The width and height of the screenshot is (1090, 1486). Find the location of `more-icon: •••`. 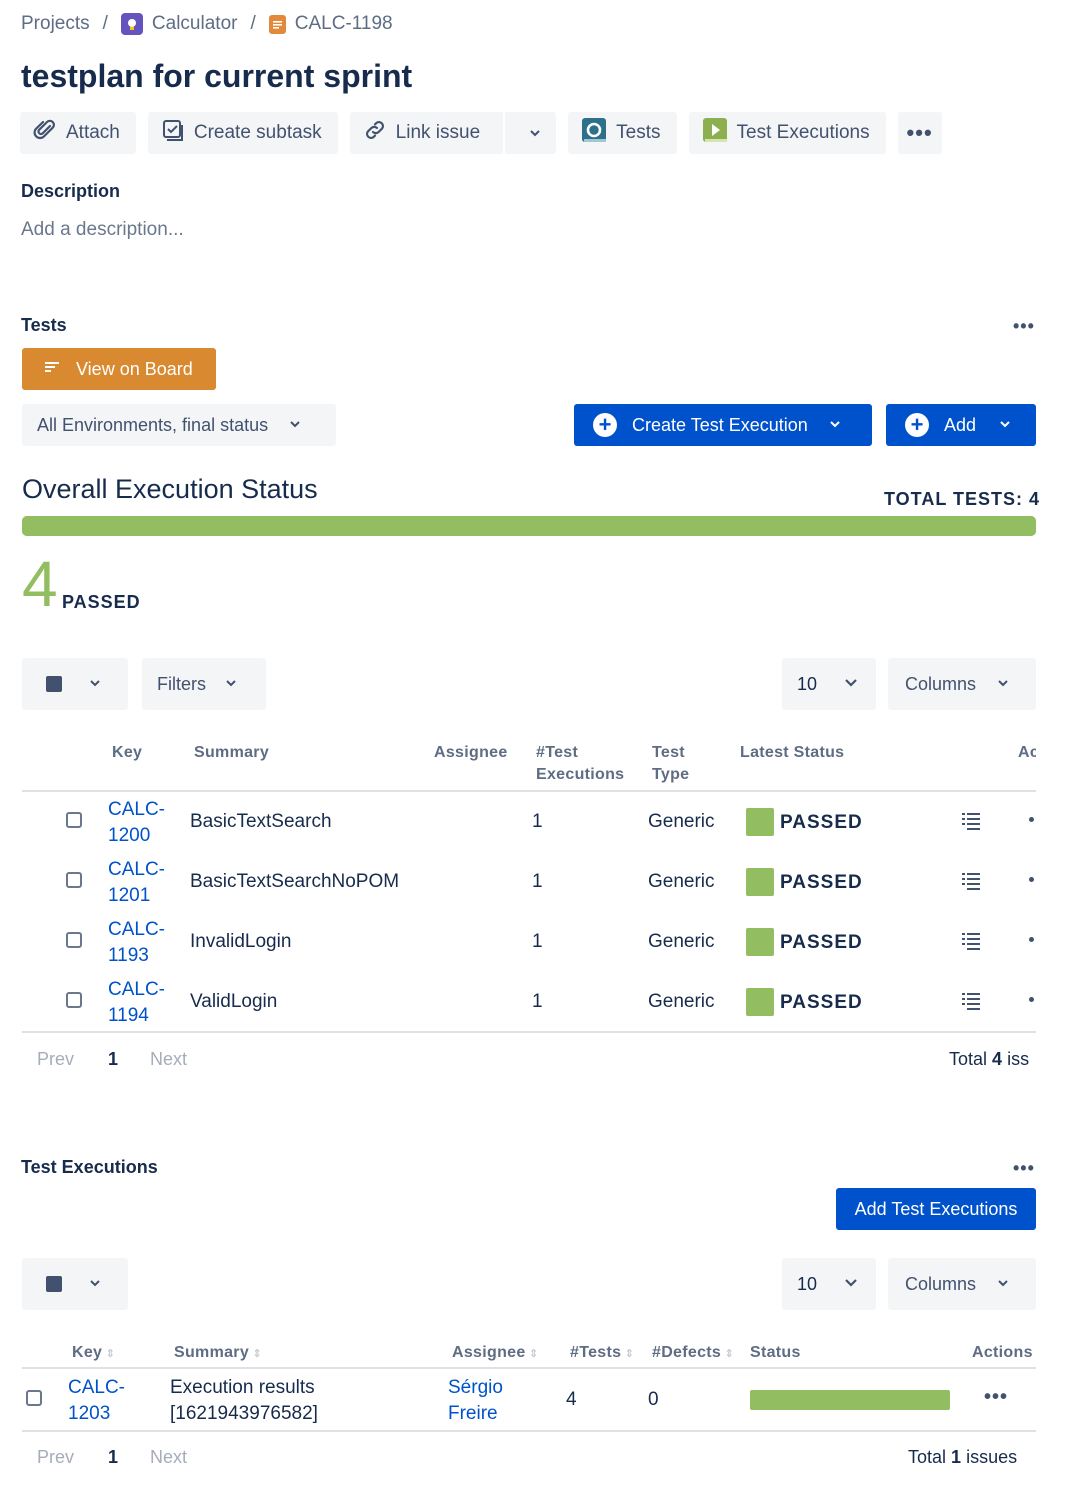

more-icon: ••• is located at coordinates (919, 132).